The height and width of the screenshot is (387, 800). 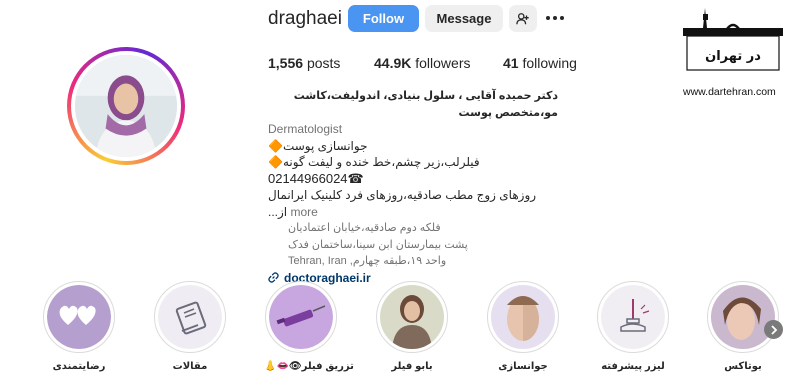 I want to click on bio-phone: 02144966024☎, so click(x=316, y=178).